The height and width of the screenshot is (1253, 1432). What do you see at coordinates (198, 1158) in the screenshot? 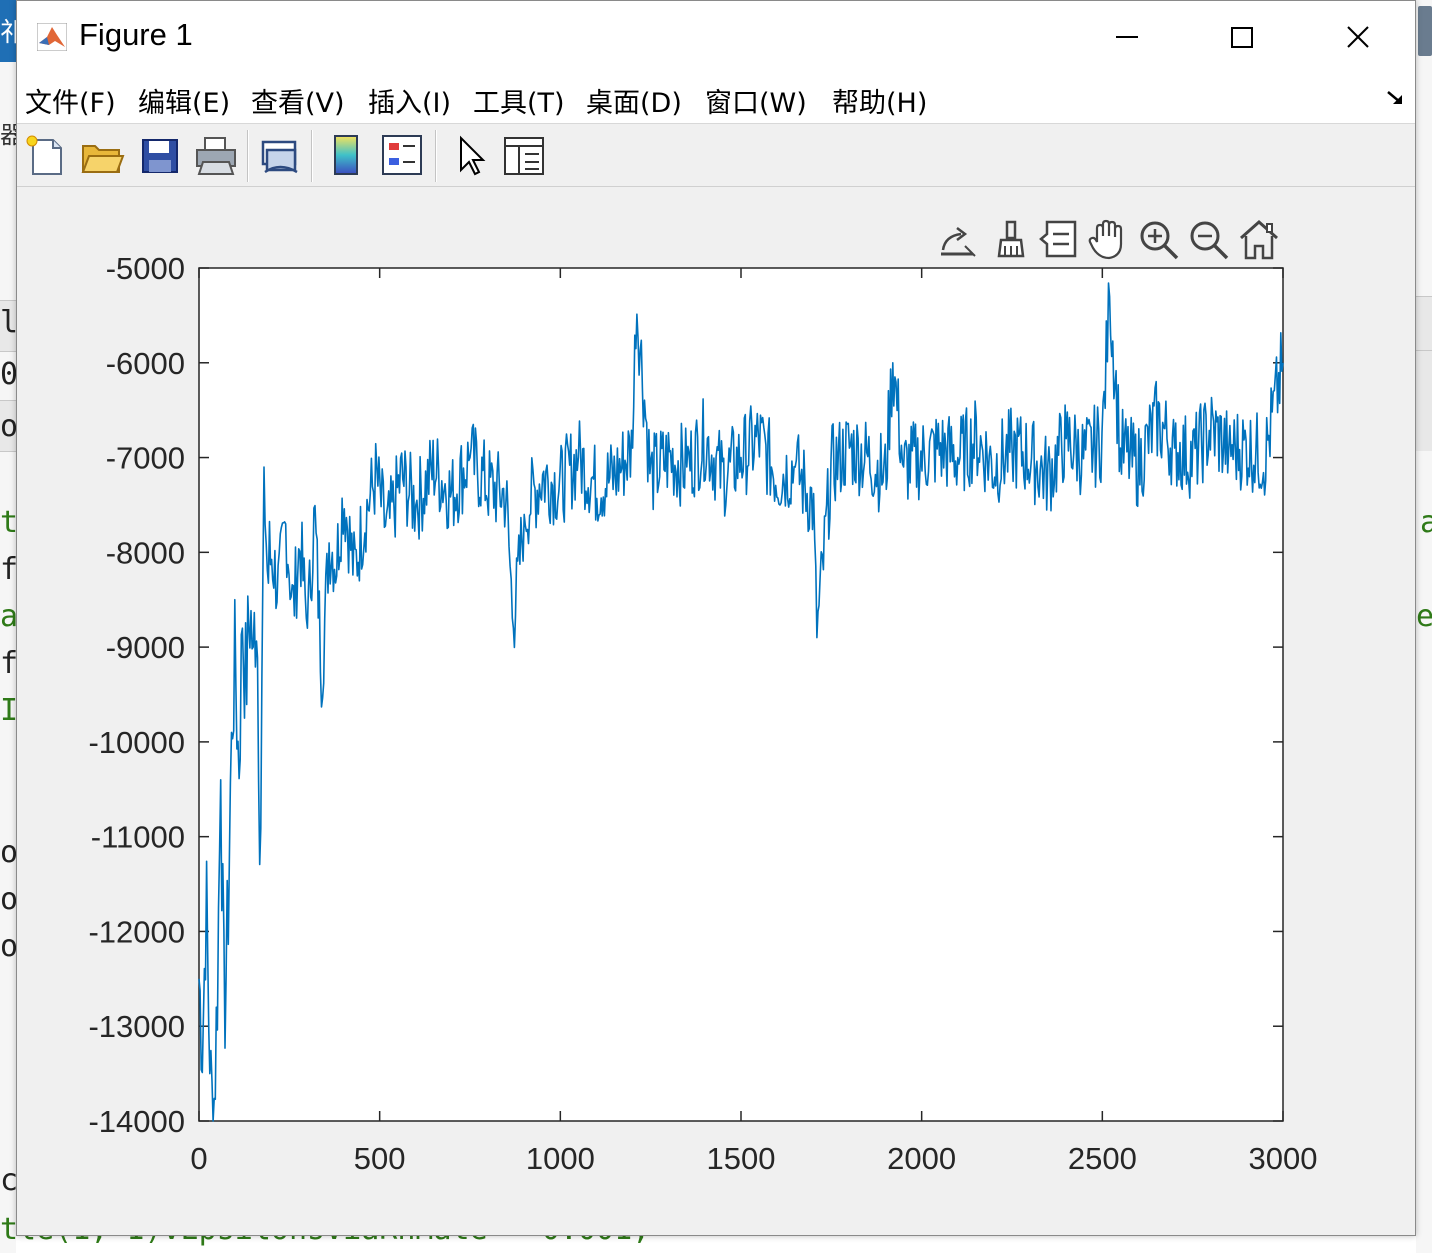
I see `x-tick-label: 0` at bounding box center [198, 1158].